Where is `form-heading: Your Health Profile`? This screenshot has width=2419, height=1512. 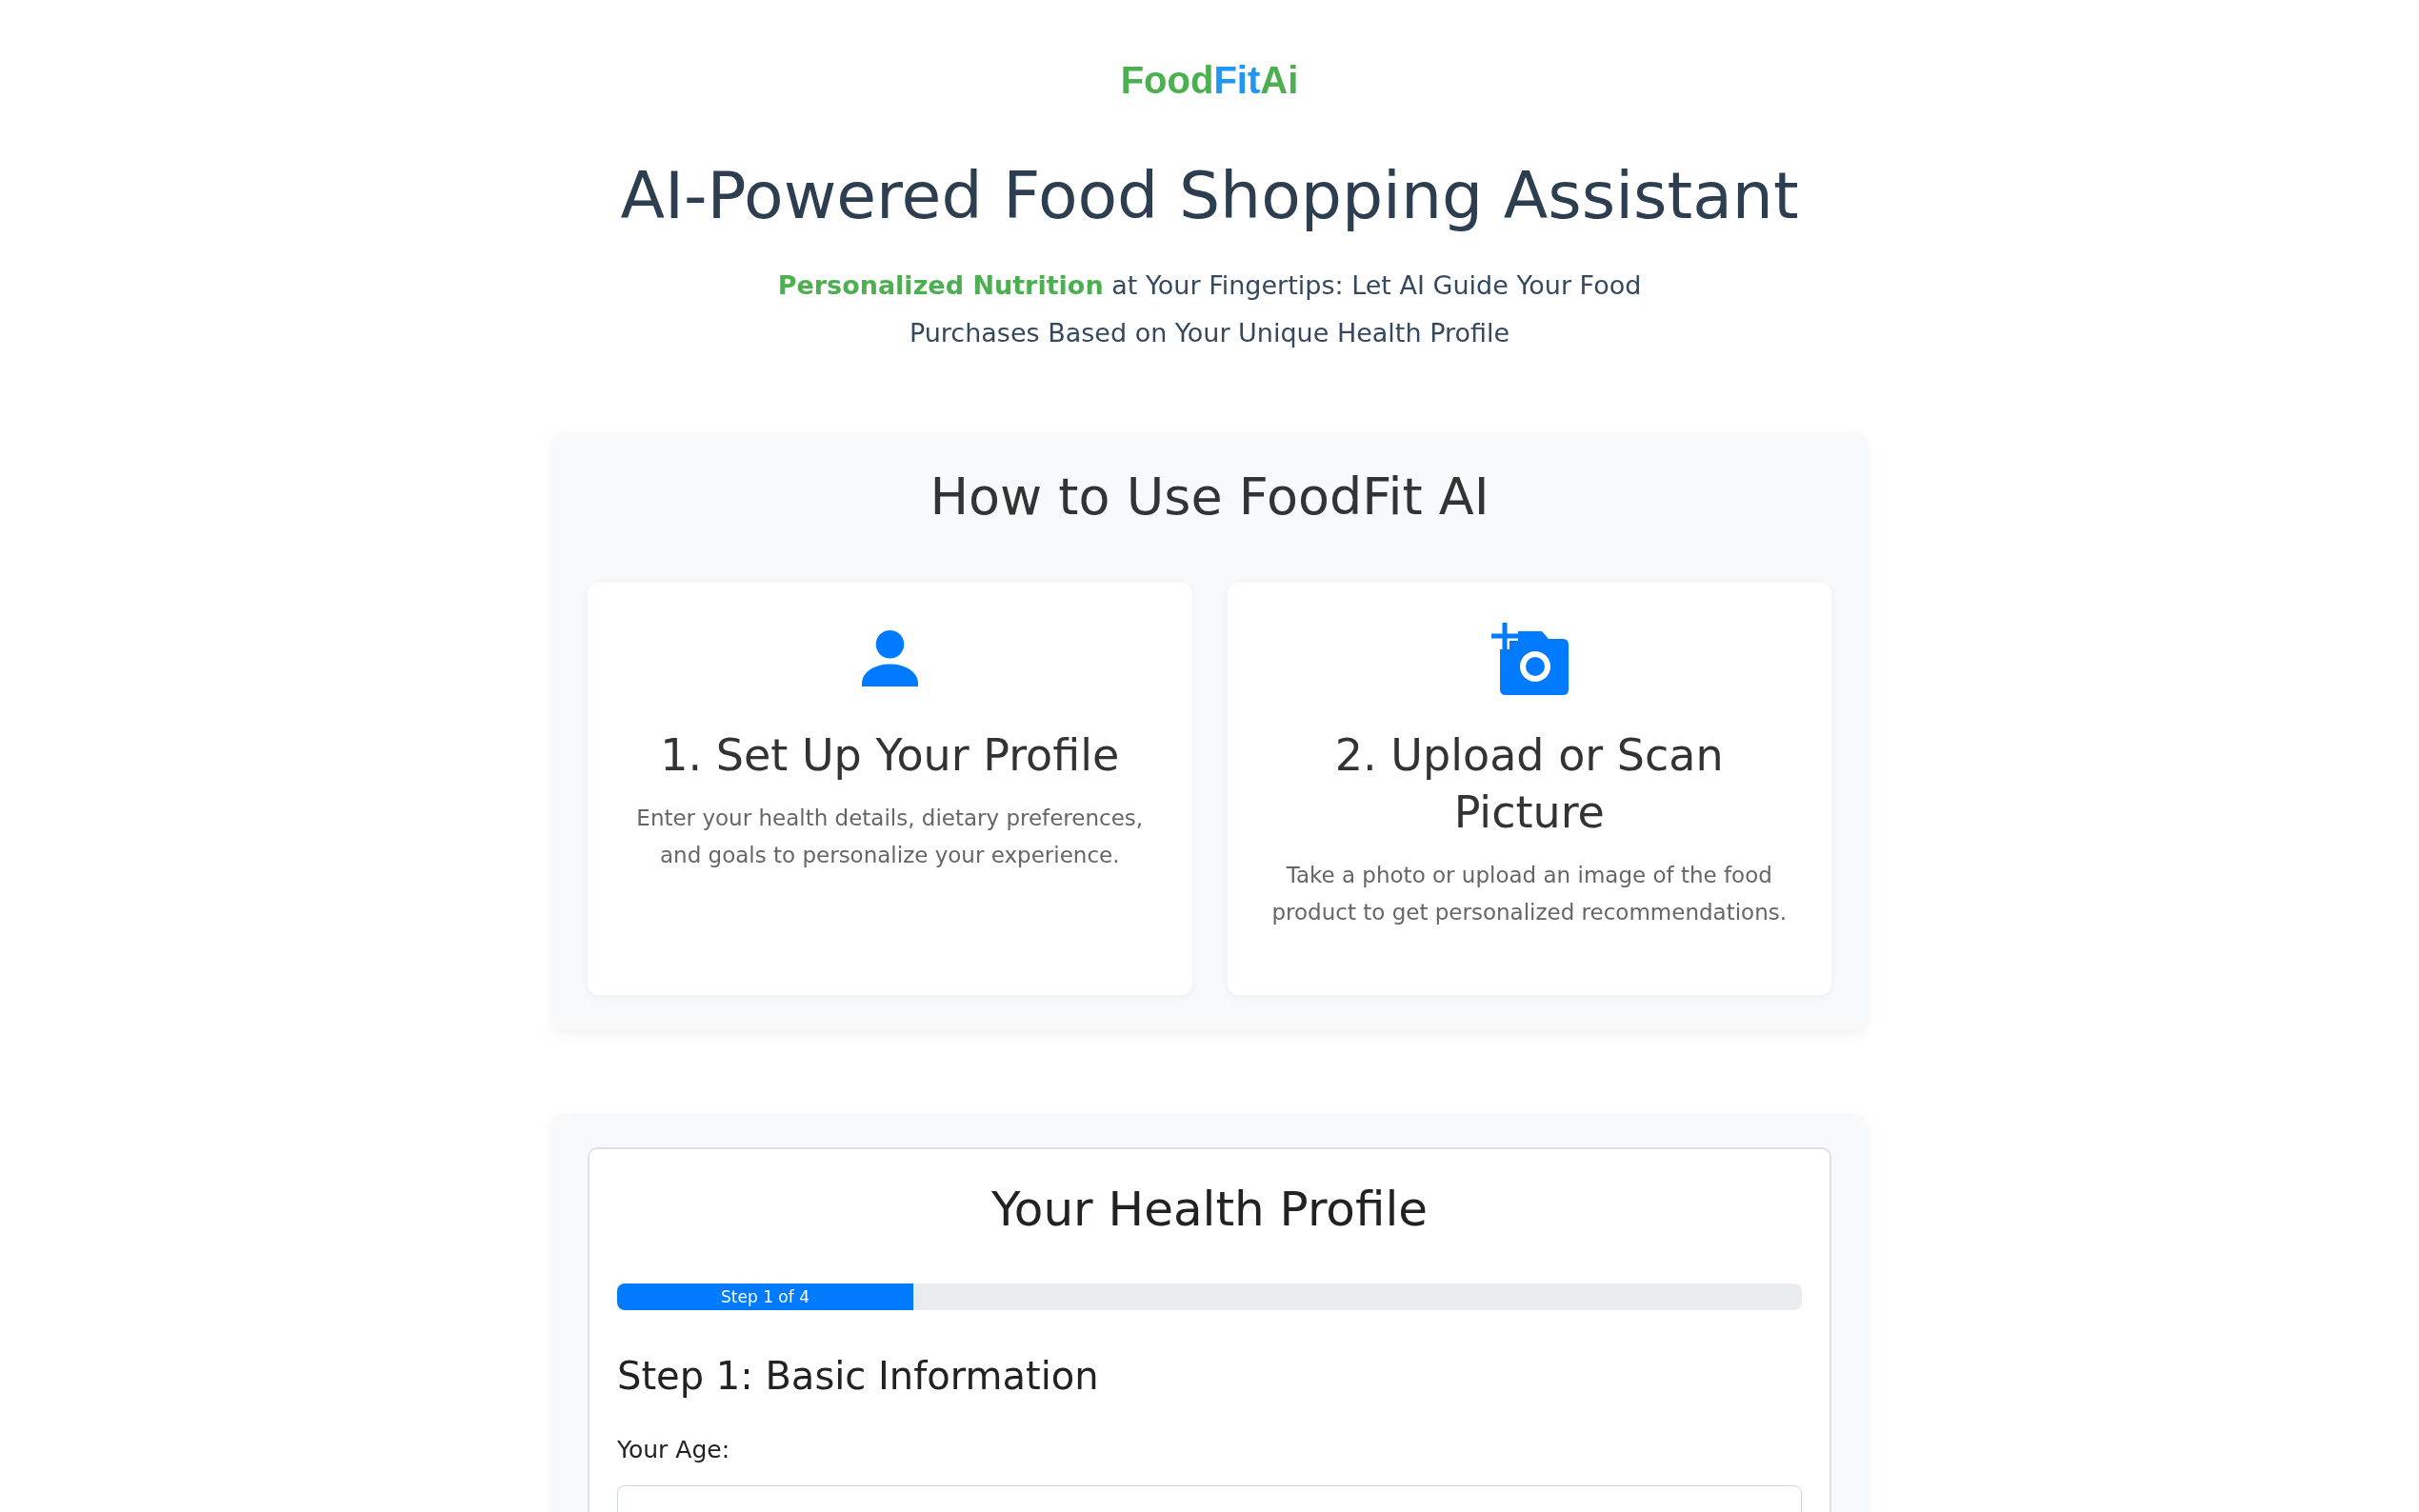
form-heading: Your Health Profile is located at coordinates (1209, 1209).